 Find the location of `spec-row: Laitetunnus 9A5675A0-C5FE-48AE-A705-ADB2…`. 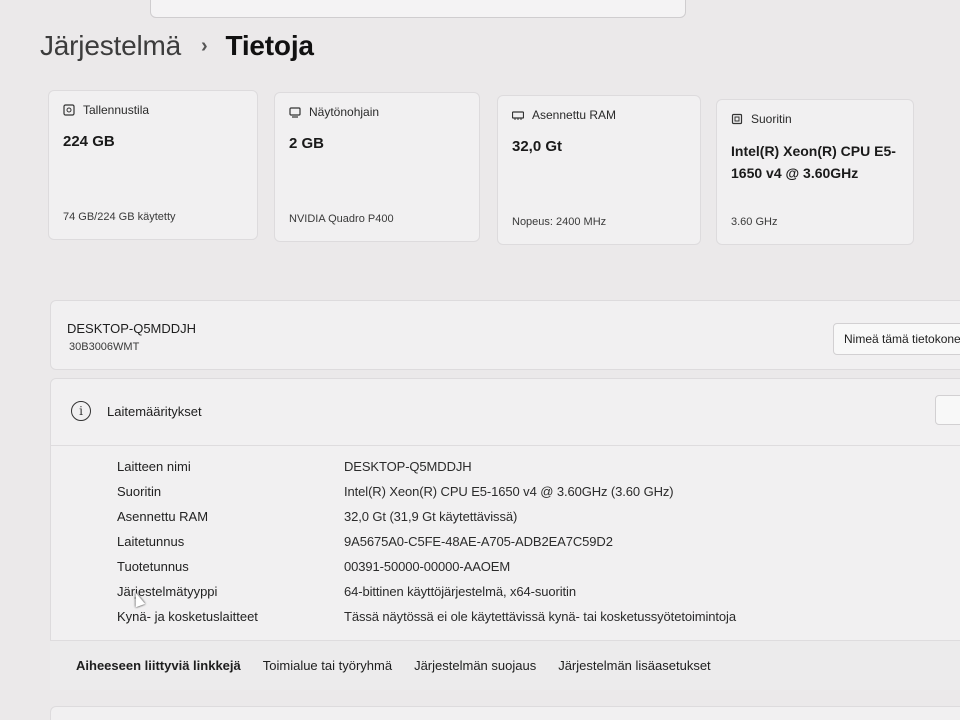

spec-row: Laitetunnus 9A5675A0-C5FE-48AE-A705-ADB2… is located at coordinates (365, 541).